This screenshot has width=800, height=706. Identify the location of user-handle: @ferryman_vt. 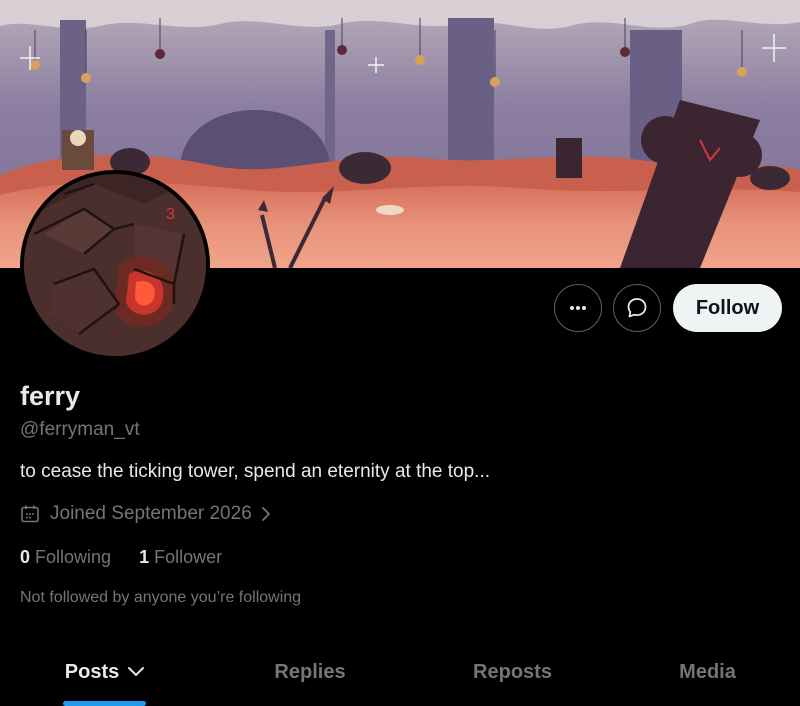
(80, 429).